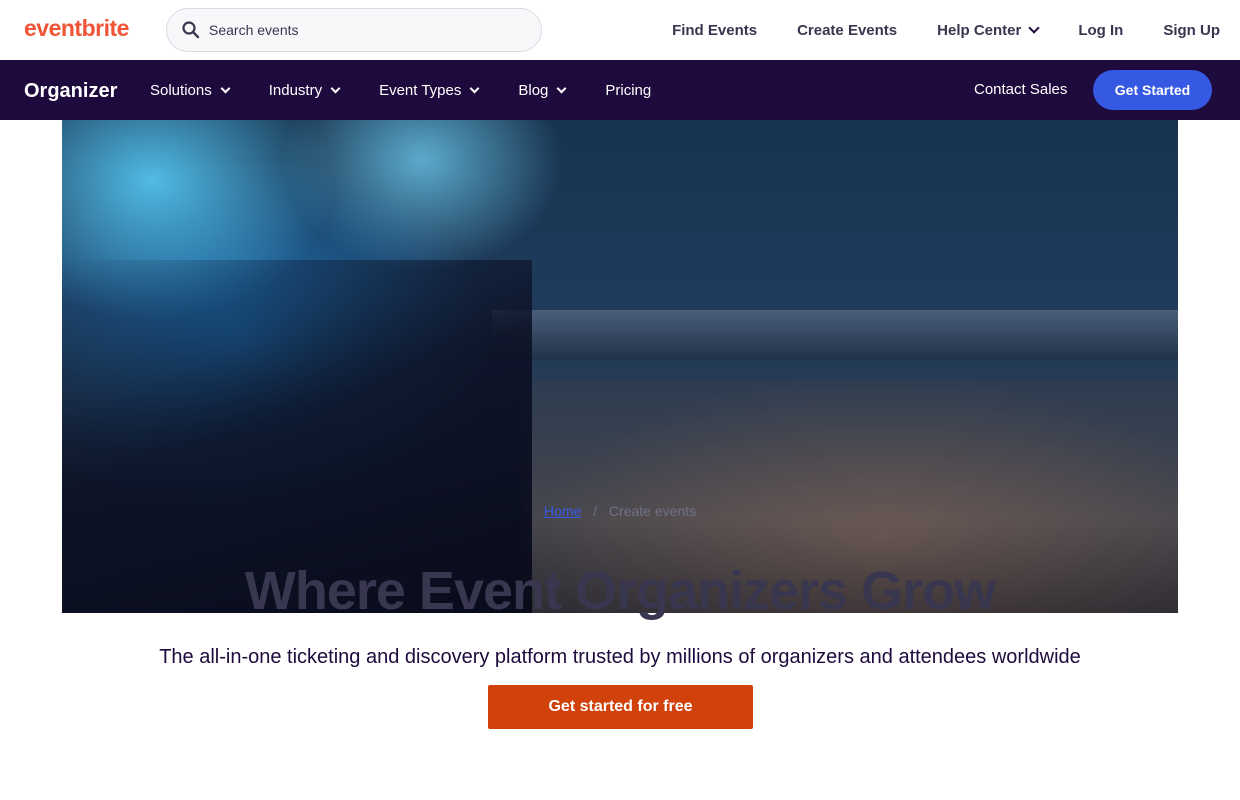  Describe the element at coordinates (295, 90) in the screenshot. I see `org-nav-label: Industry` at that location.